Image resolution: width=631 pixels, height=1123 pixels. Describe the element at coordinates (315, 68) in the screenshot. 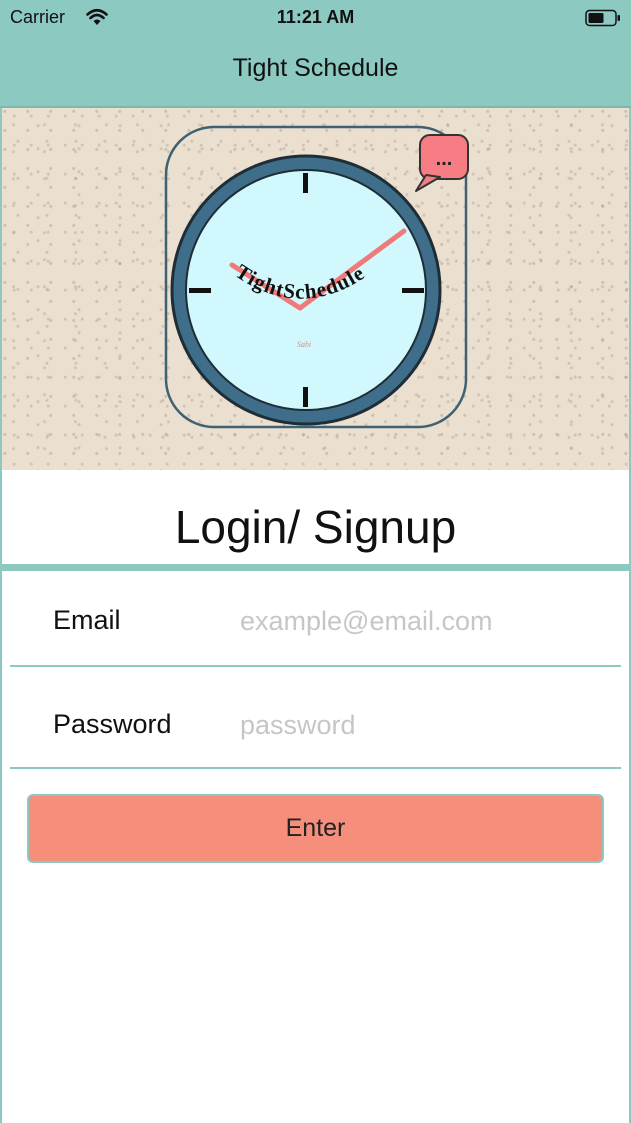

I see `nav-title: Tight Schedule` at that location.